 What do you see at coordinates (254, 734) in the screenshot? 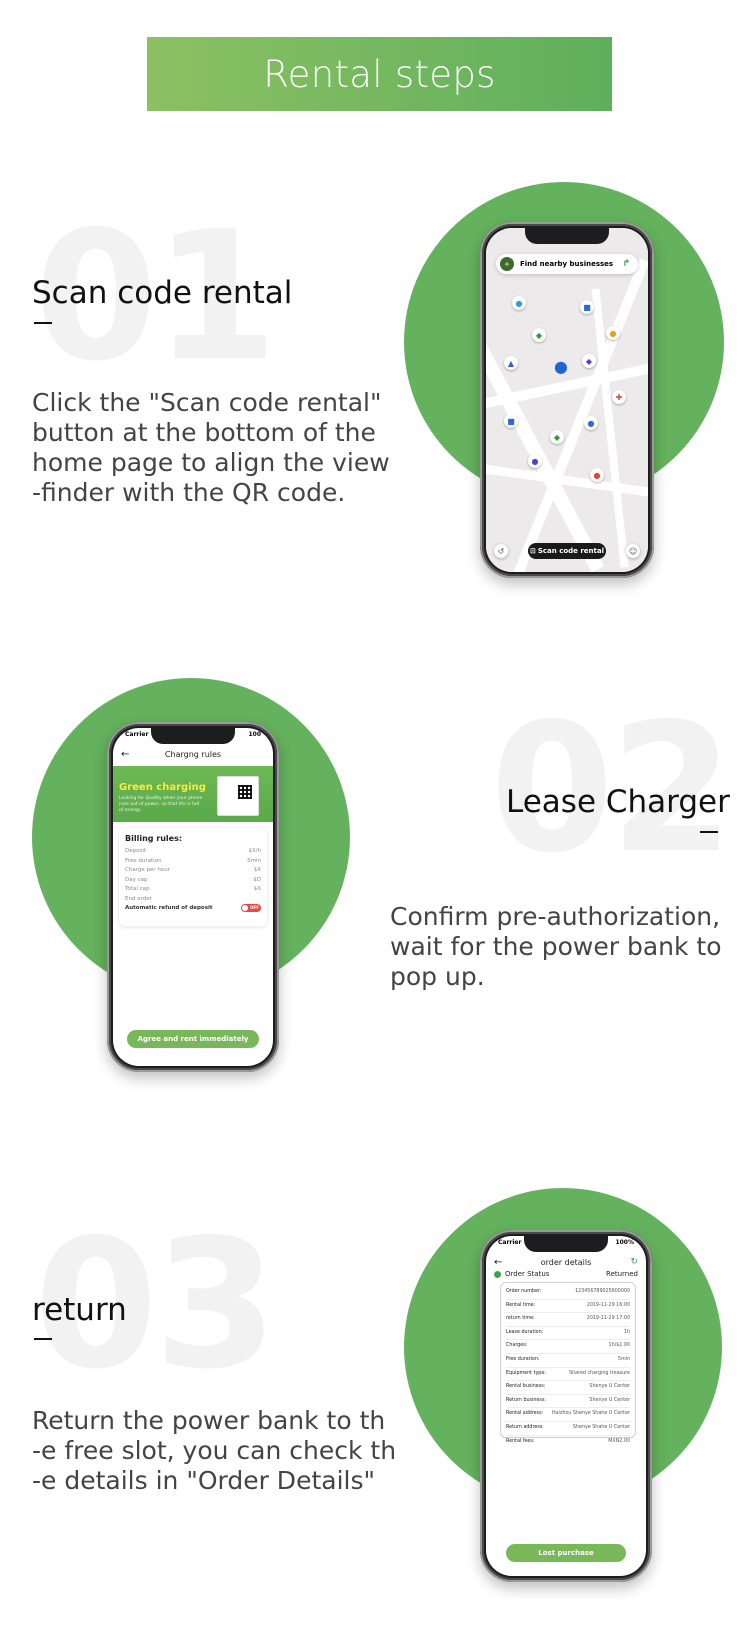
I see `battery-label: 100` at bounding box center [254, 734].